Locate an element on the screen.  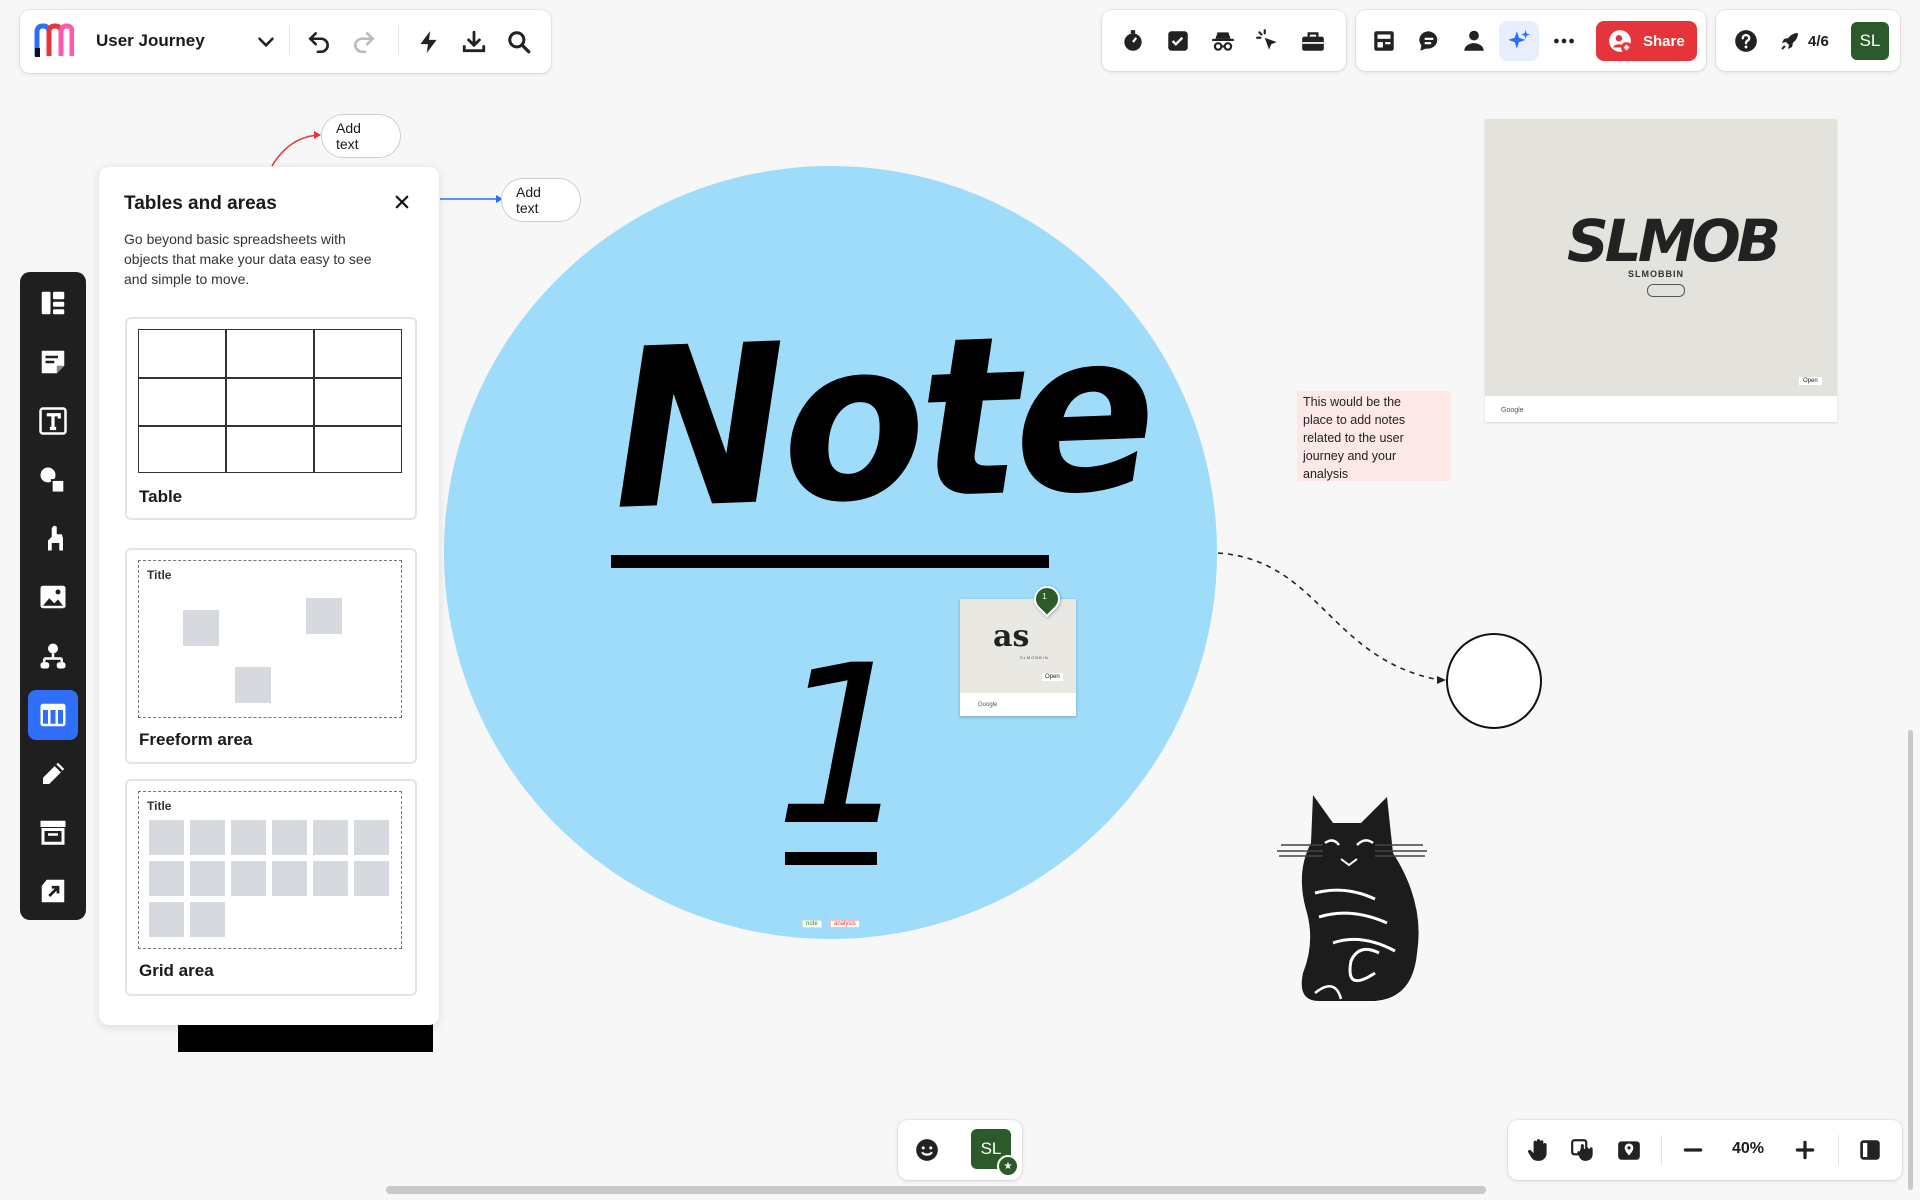
image-card-large: SLMOB SLMOBBIN Open Google is located at coordinates (1661, 270).